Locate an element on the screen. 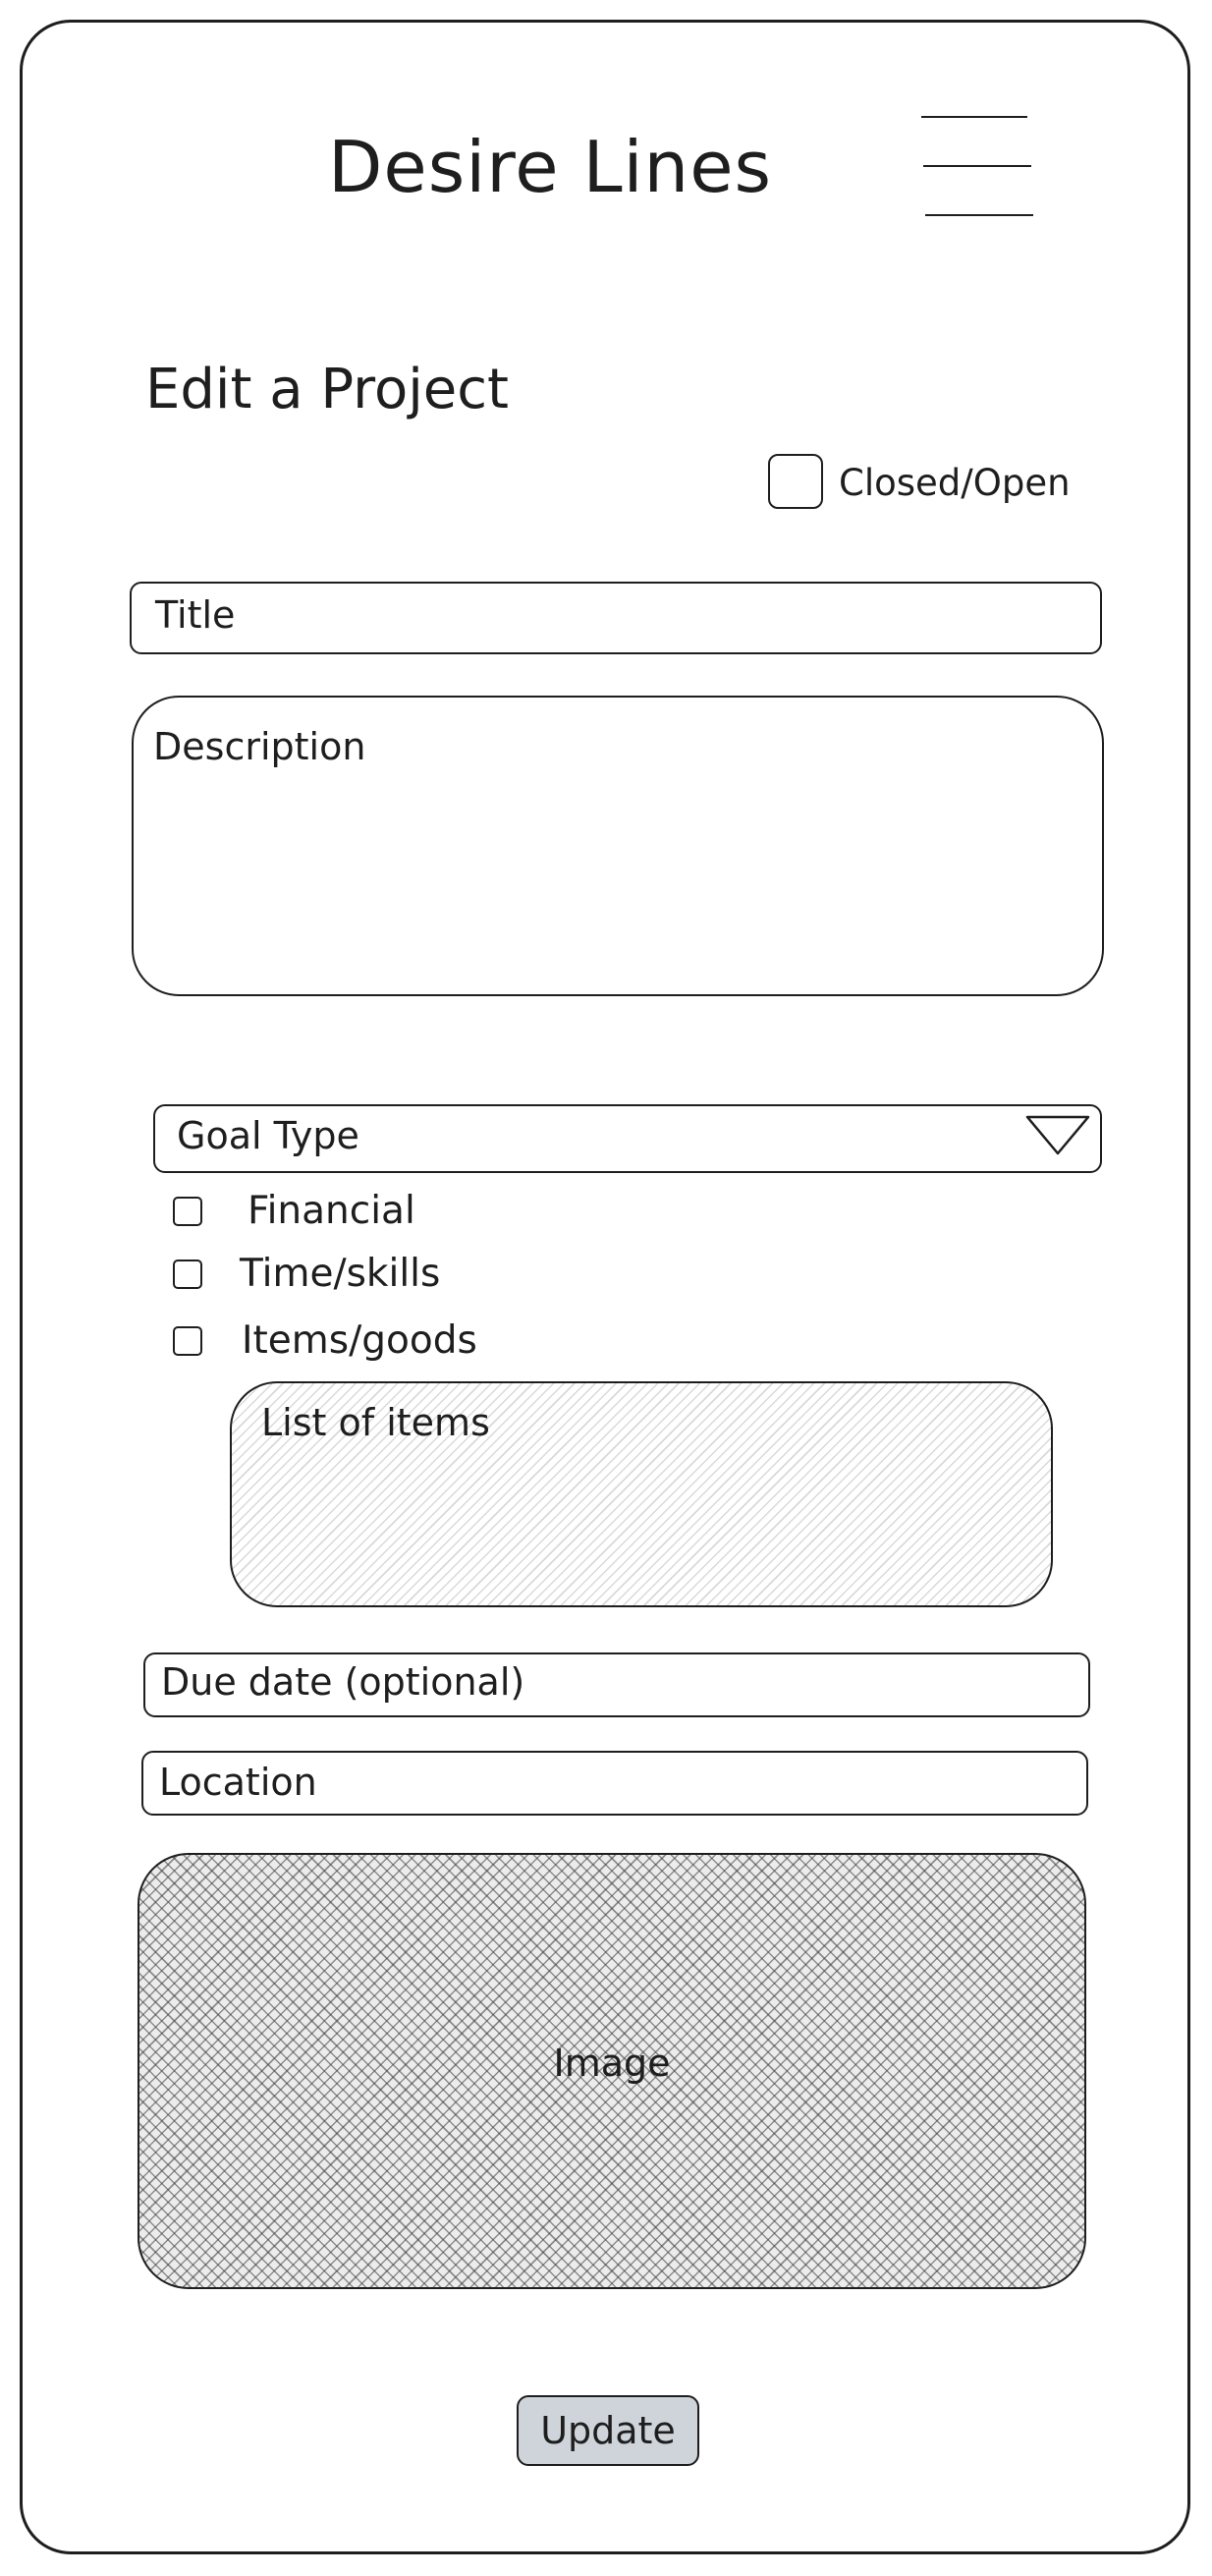  image-upload-area: Image is located at coordinates (612, 2071).